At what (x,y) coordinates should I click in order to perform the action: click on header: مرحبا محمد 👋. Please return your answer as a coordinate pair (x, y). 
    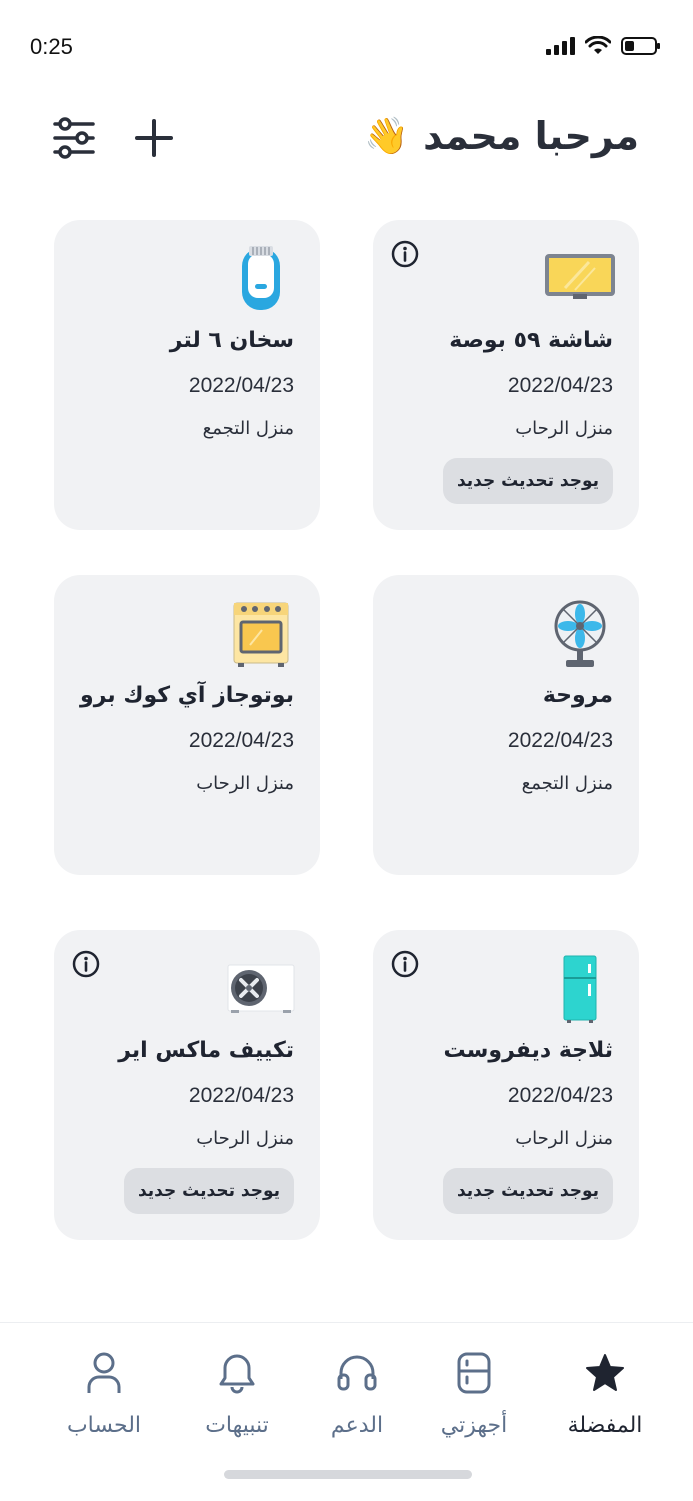
    Looking at the image, I should click on (346, 140).